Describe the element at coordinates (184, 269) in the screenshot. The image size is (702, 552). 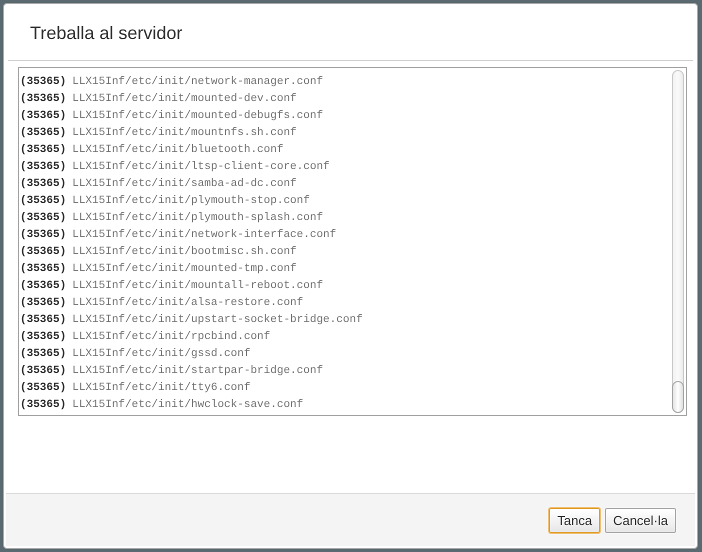
I see `file-path: LLX15Inf/etc/init/mounted-tmp.conf` at that location.